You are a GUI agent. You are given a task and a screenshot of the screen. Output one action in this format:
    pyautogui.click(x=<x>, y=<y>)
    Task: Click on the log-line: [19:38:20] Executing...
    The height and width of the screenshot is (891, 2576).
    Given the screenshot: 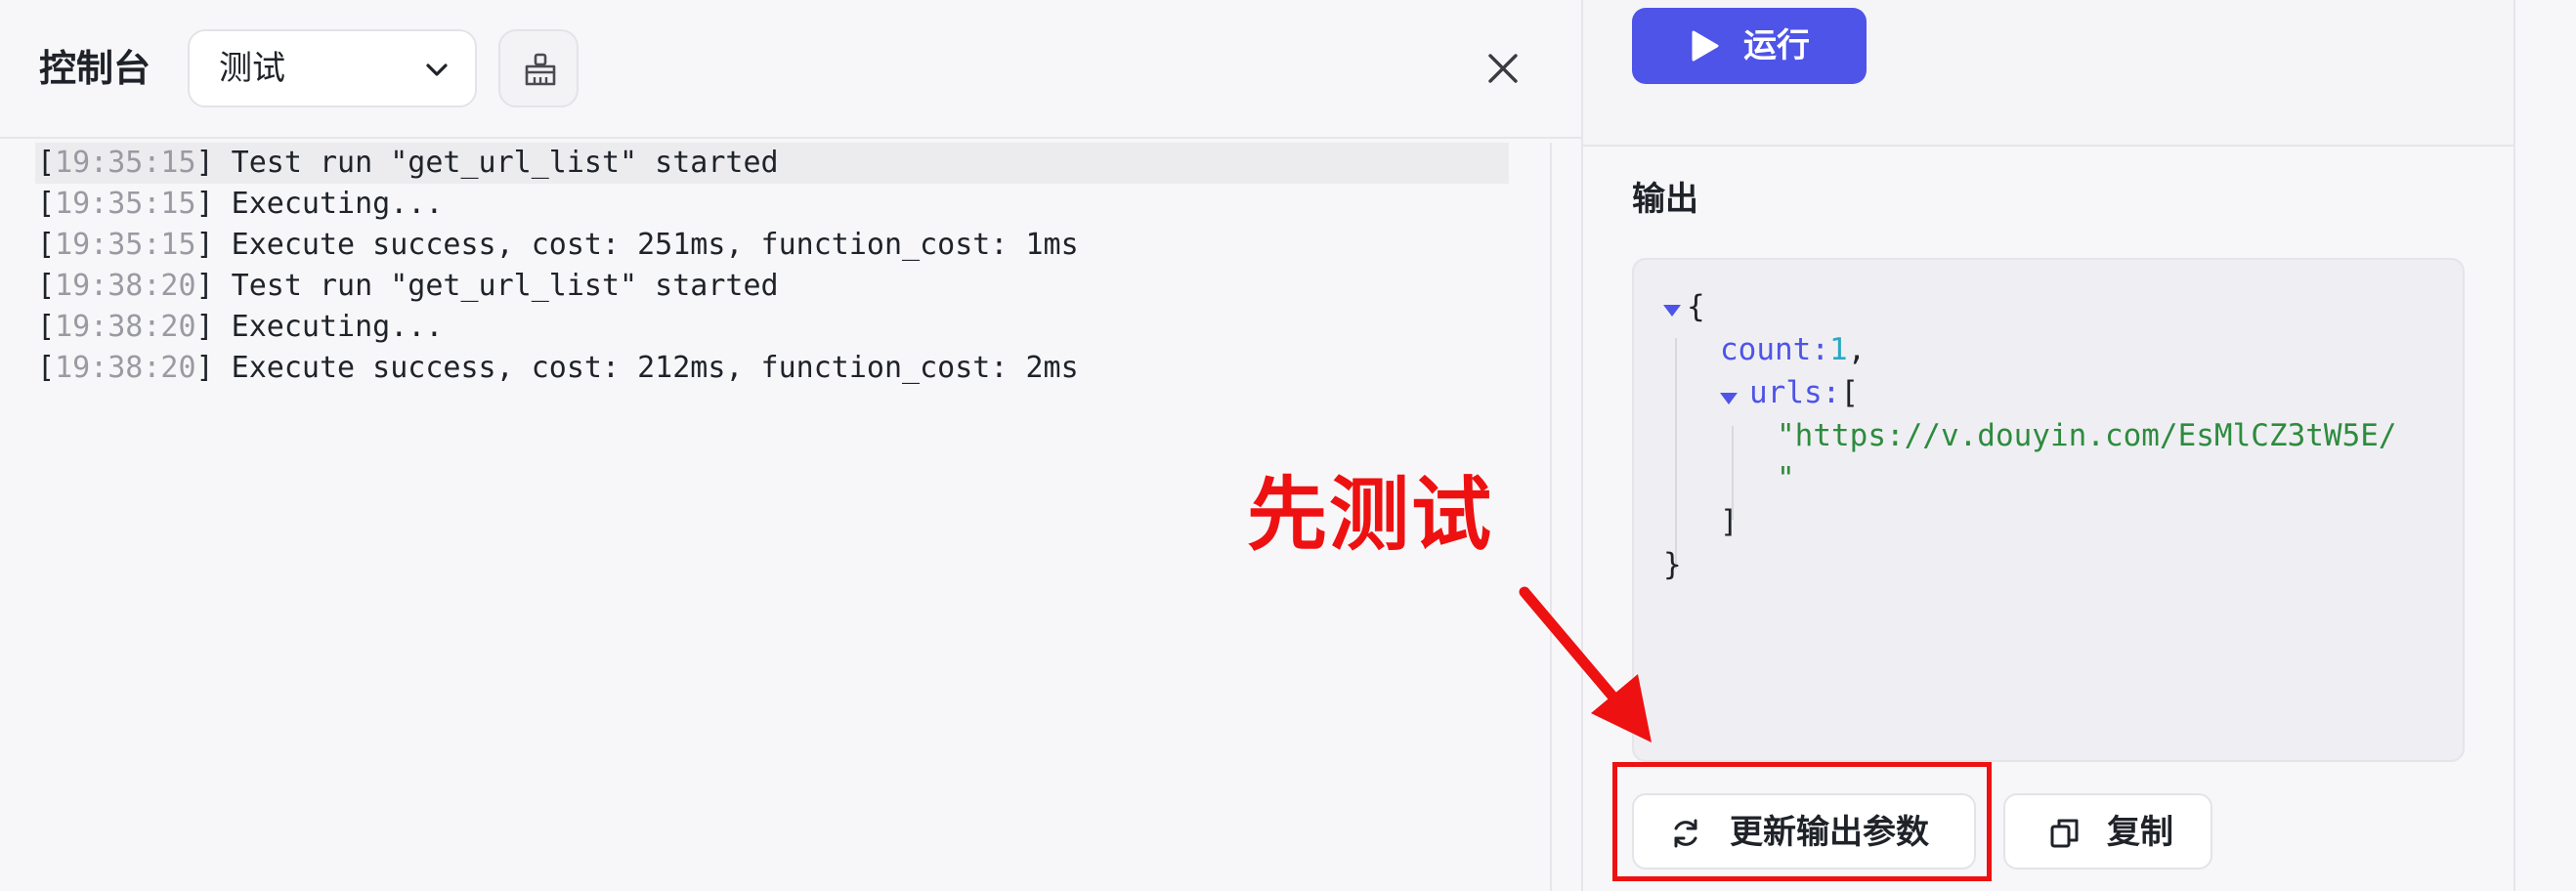 What is the action you would take?
    pyautogui.click(x=772, y=327)
    